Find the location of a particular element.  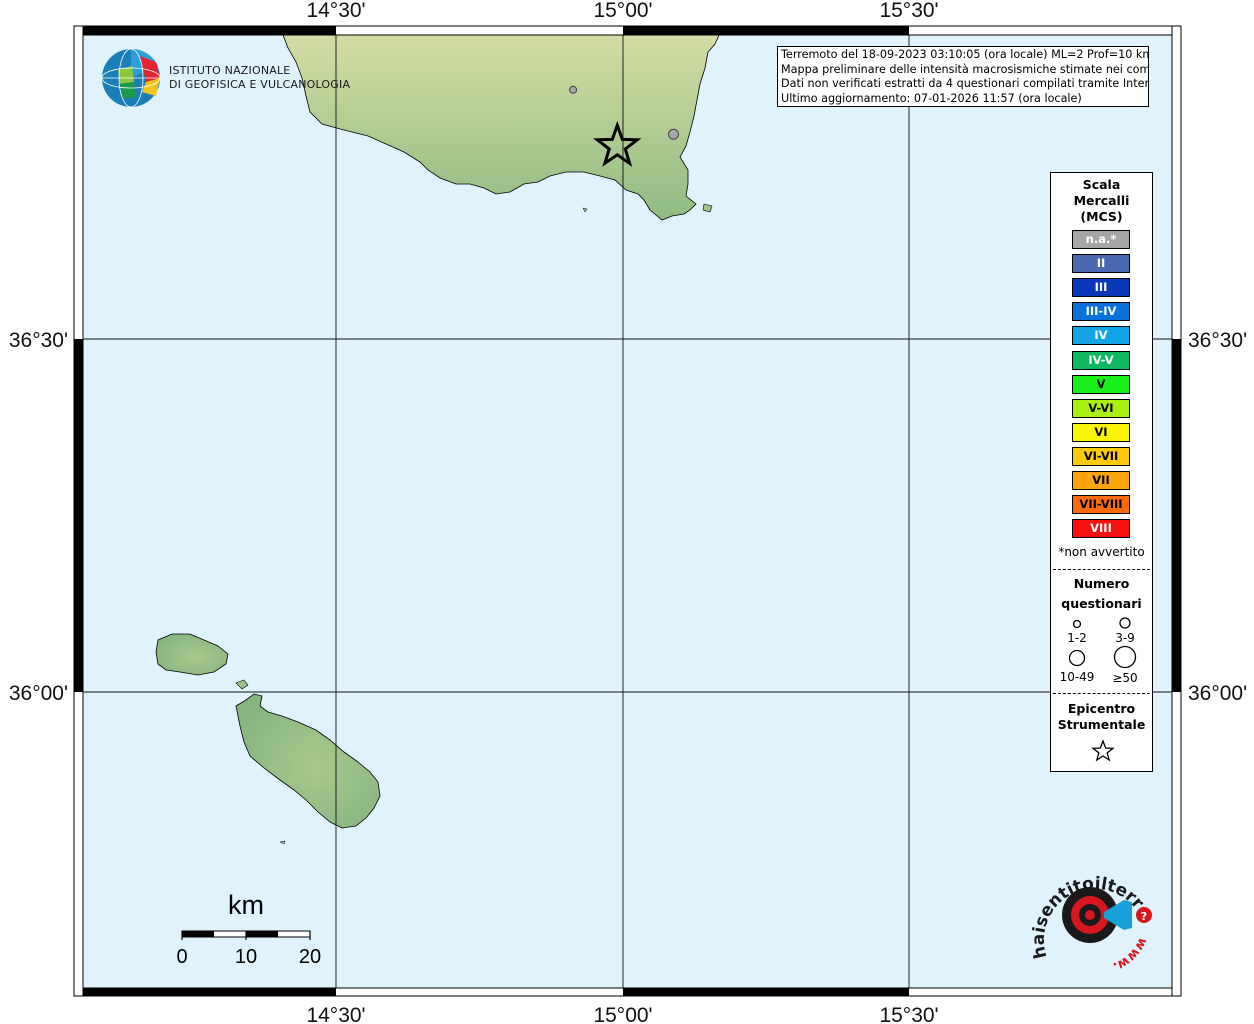

legend-swatch: VI-VII is located at coordinates (1101, 456).